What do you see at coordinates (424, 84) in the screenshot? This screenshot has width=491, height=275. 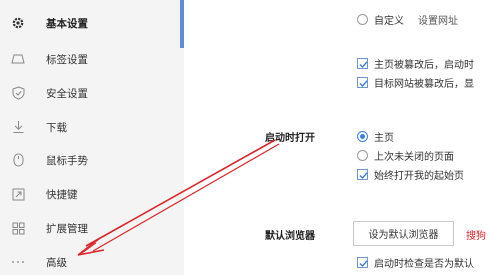 I see `tamper-site-label: 目标网站被篡改后，显` at bounding box center [424, 84].